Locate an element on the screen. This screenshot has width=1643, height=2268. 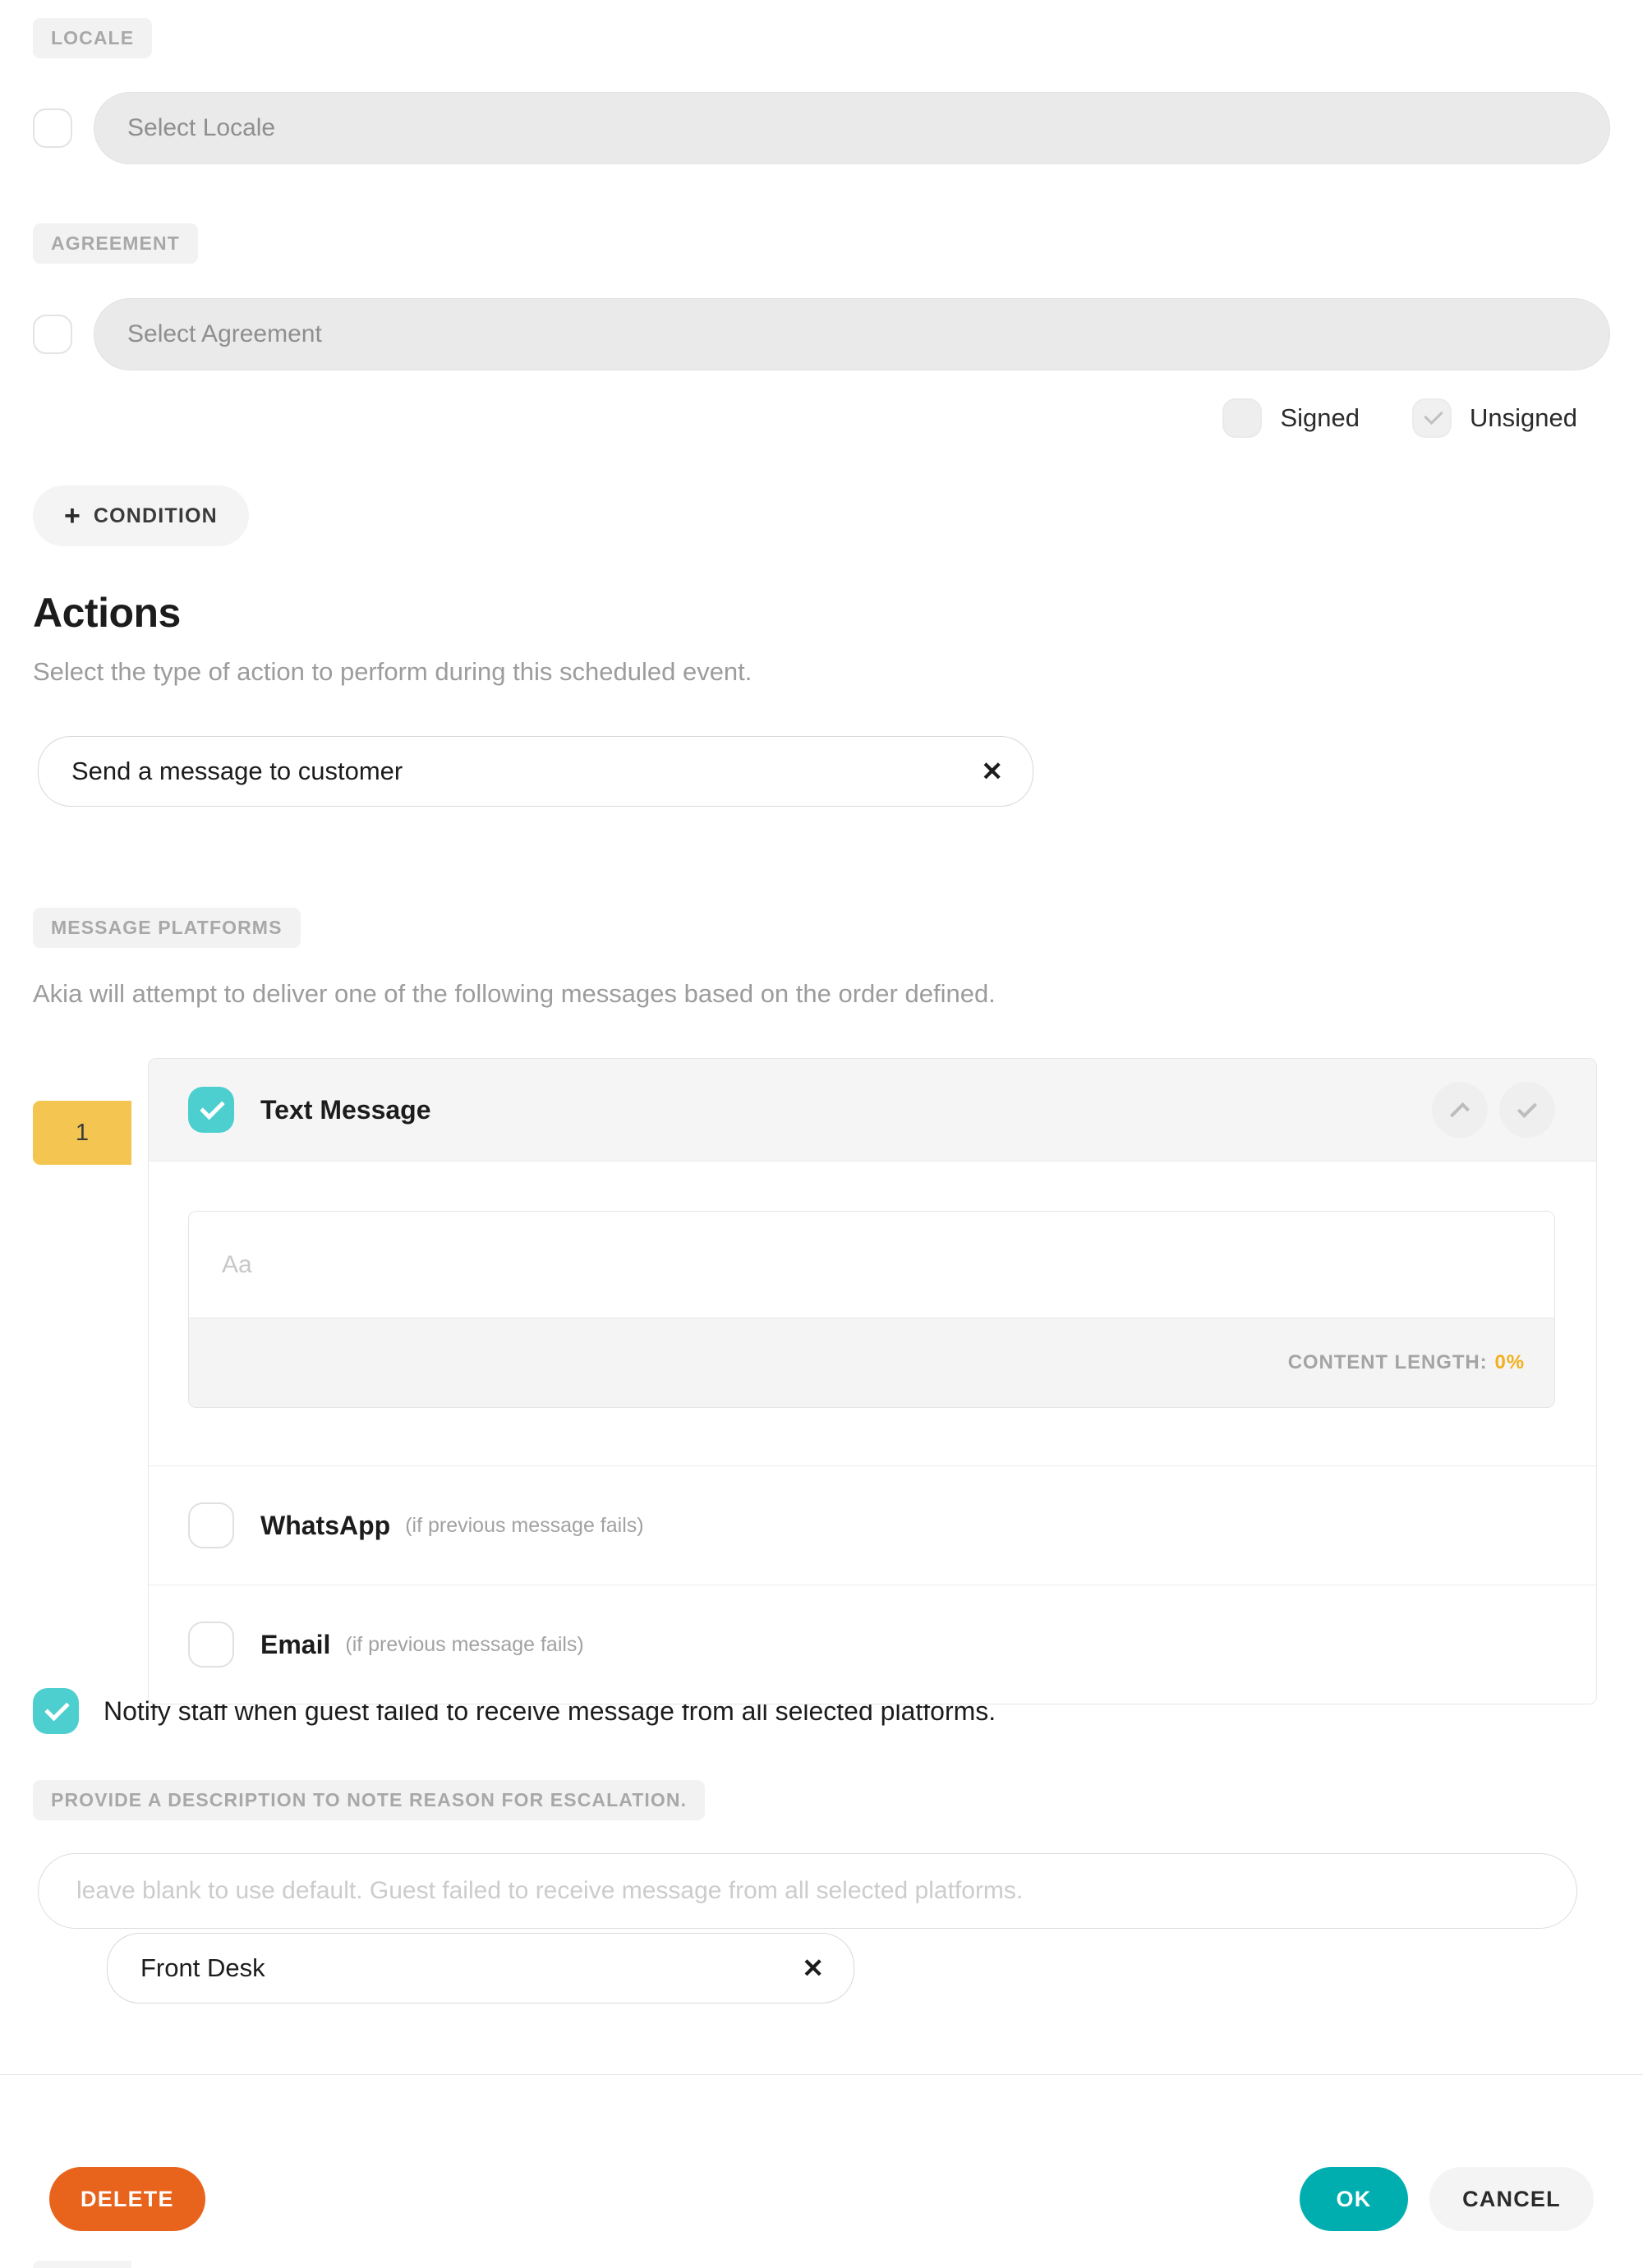
add-condition-button: + CONDITION is located at coordinates (141, 515).